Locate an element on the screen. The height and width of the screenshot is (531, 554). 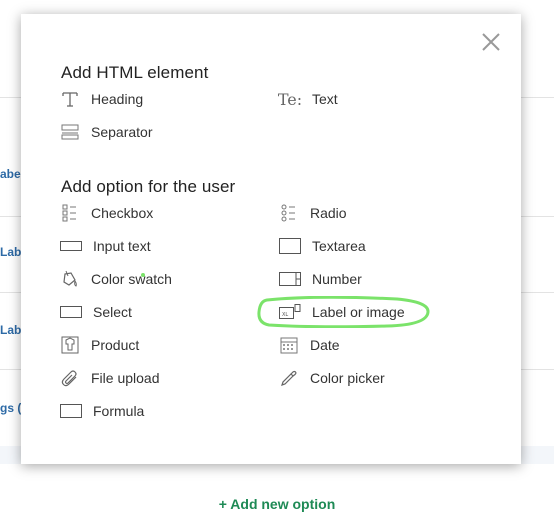
add-date-button: Date is located at coordinates (309, 345).